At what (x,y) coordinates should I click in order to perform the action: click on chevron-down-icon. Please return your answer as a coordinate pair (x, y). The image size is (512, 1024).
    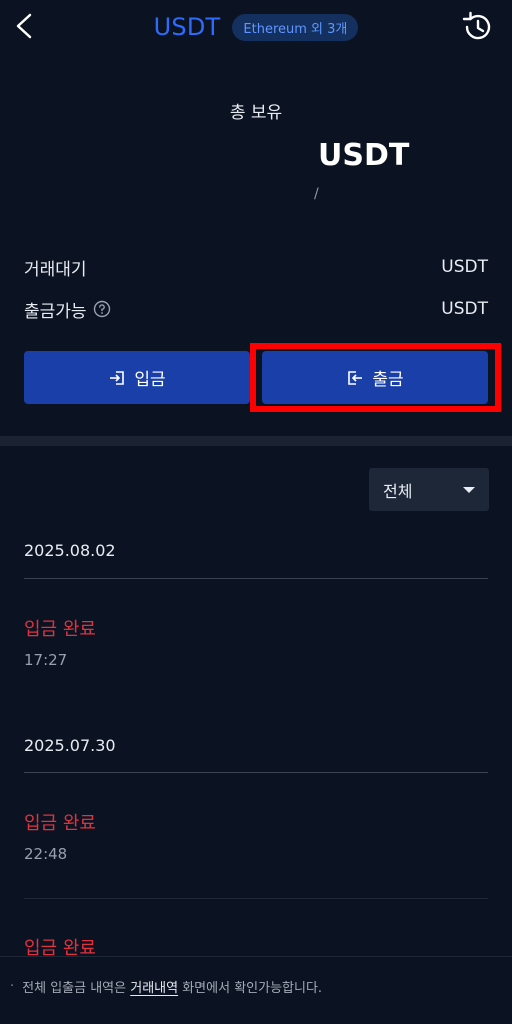
    Looking at the image, I should click on (469, 489).